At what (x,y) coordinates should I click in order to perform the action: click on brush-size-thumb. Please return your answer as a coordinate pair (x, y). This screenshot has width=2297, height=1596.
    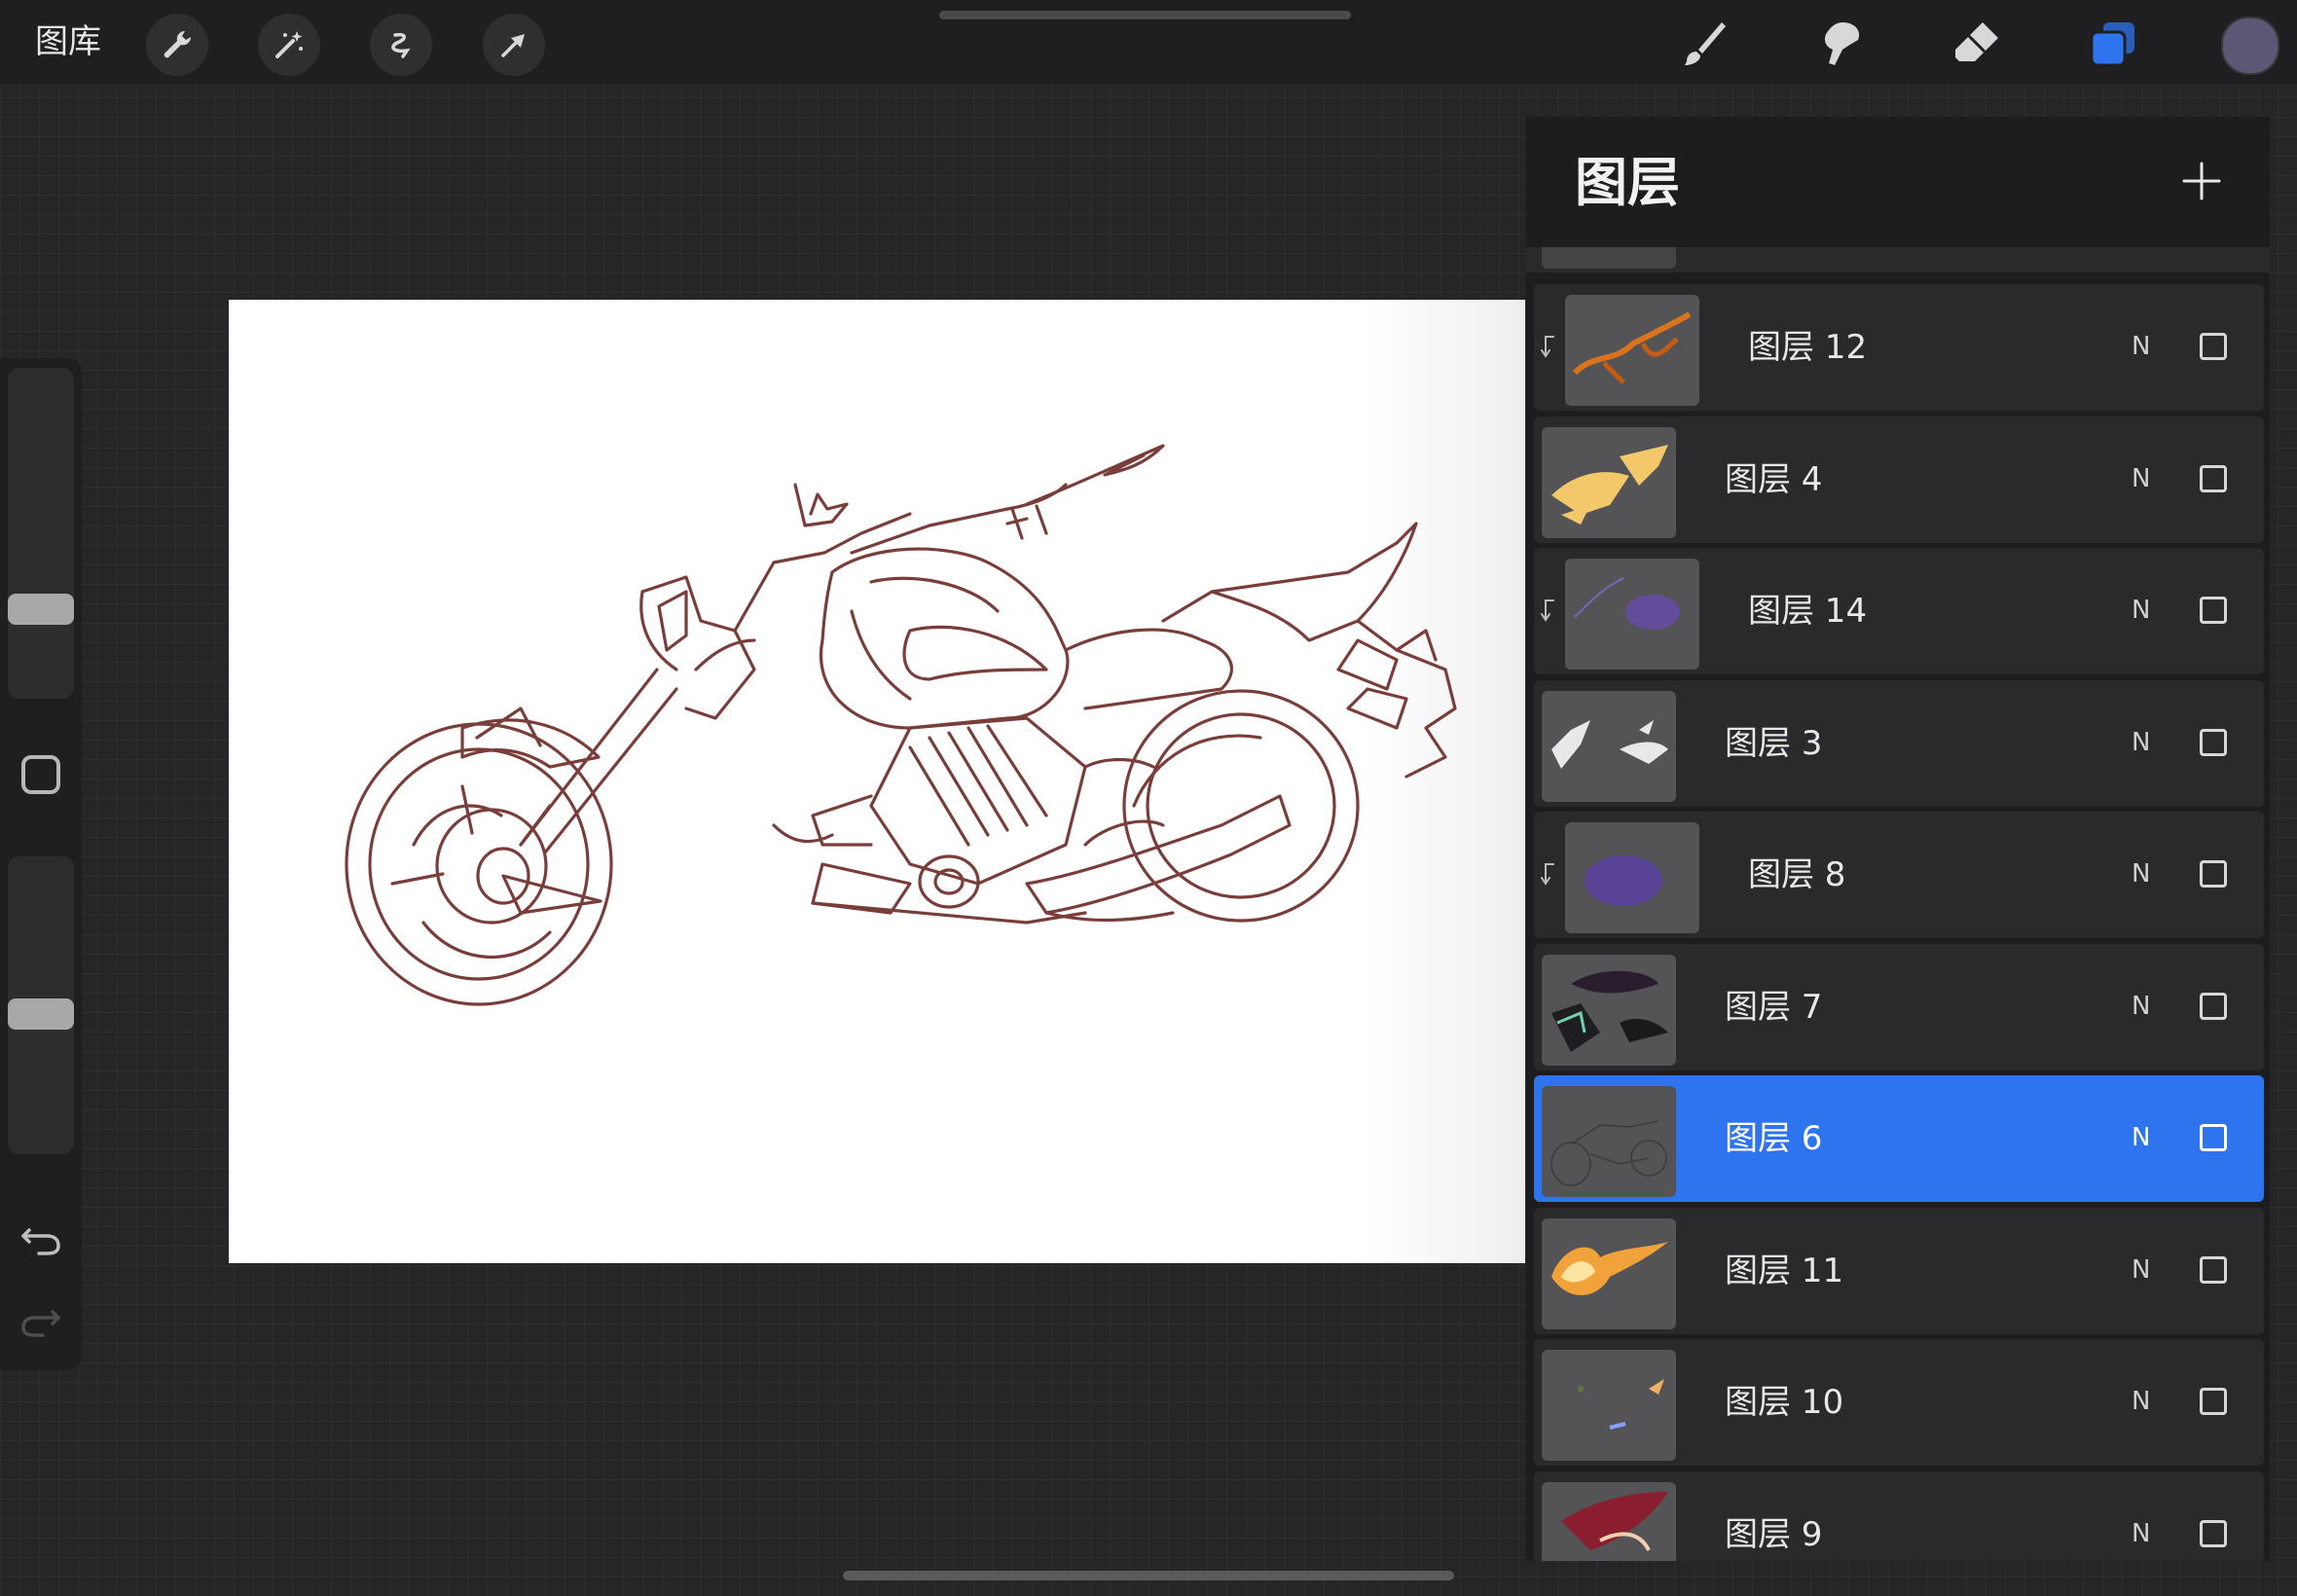
    Looking at the image, I should click on (41, 609).